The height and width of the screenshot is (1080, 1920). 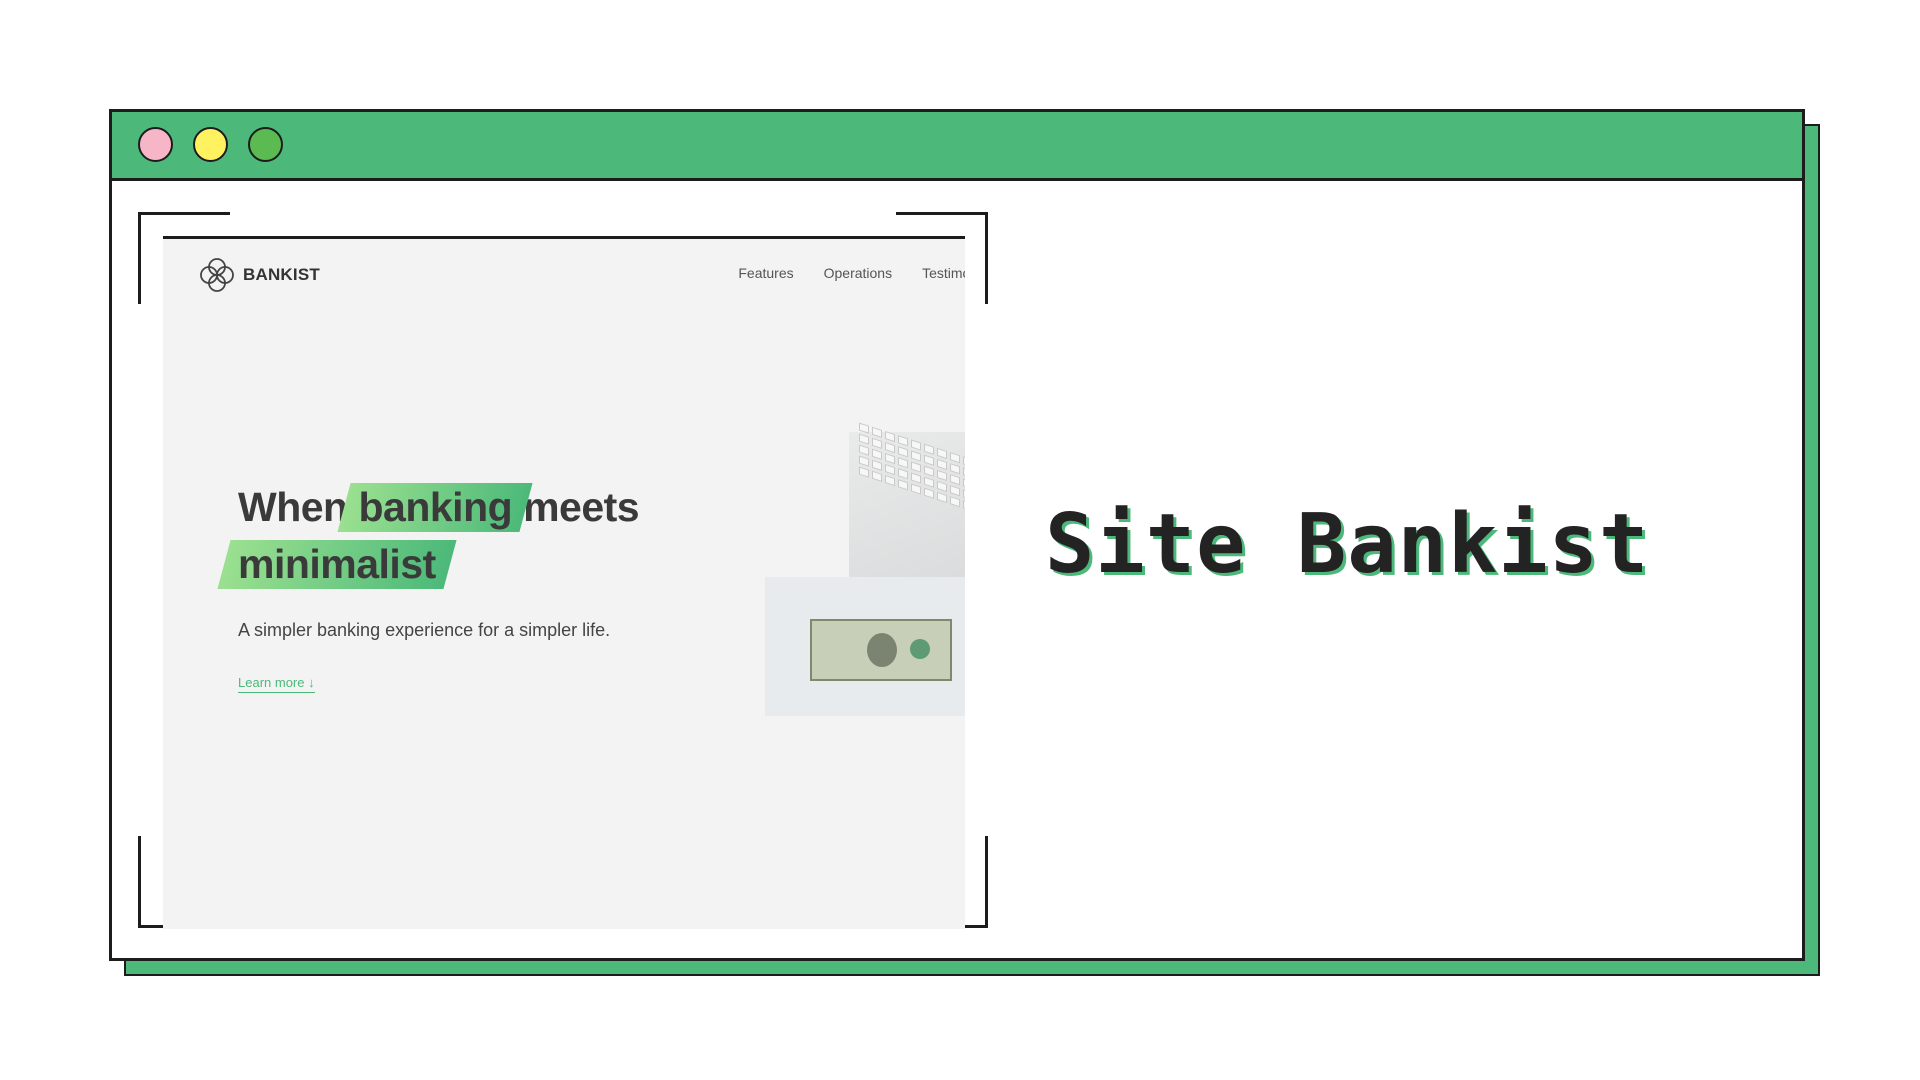 What do you see at coordinates (210, 144) in the screenshot?
I see `minimize-dot` at bounding box center [210, 144].